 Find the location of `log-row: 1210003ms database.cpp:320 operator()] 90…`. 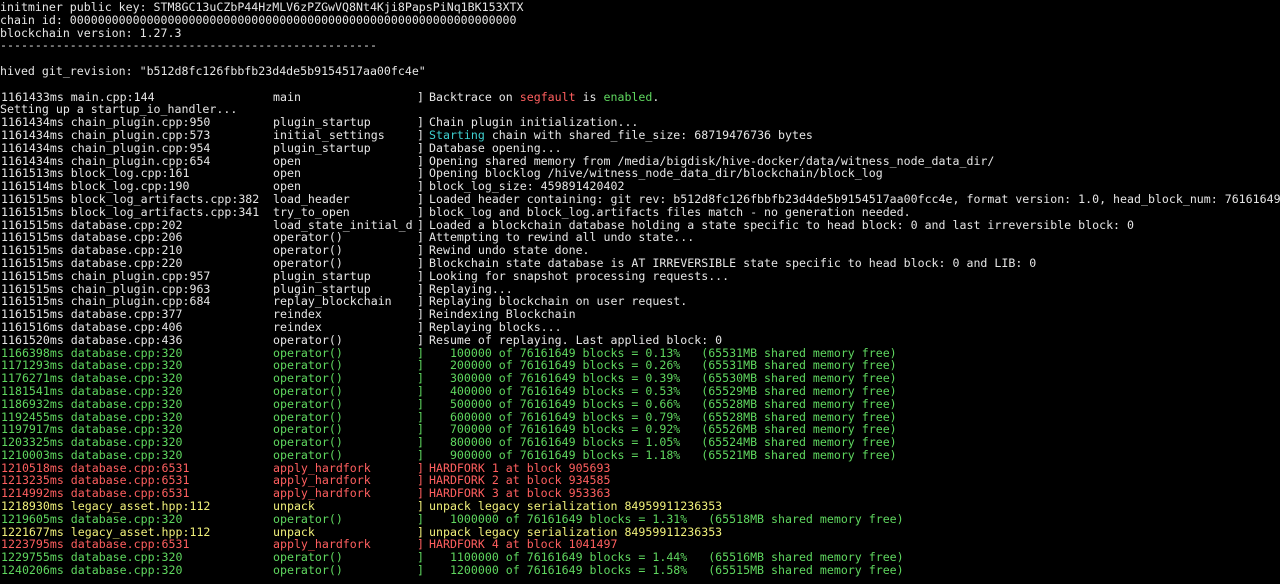

log-row: 1210003ms database.cpp:320 operator()] 90… is located at coordinates (640, 455).